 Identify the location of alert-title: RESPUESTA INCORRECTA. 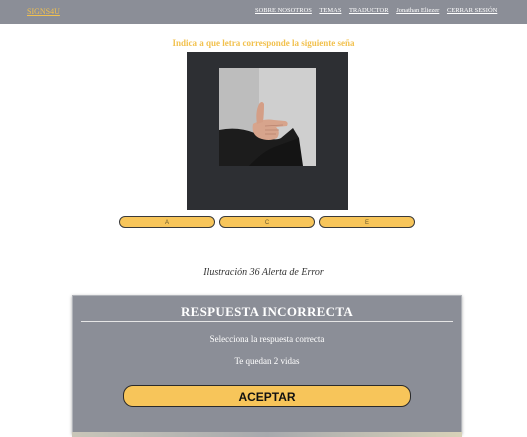
(267, 311).